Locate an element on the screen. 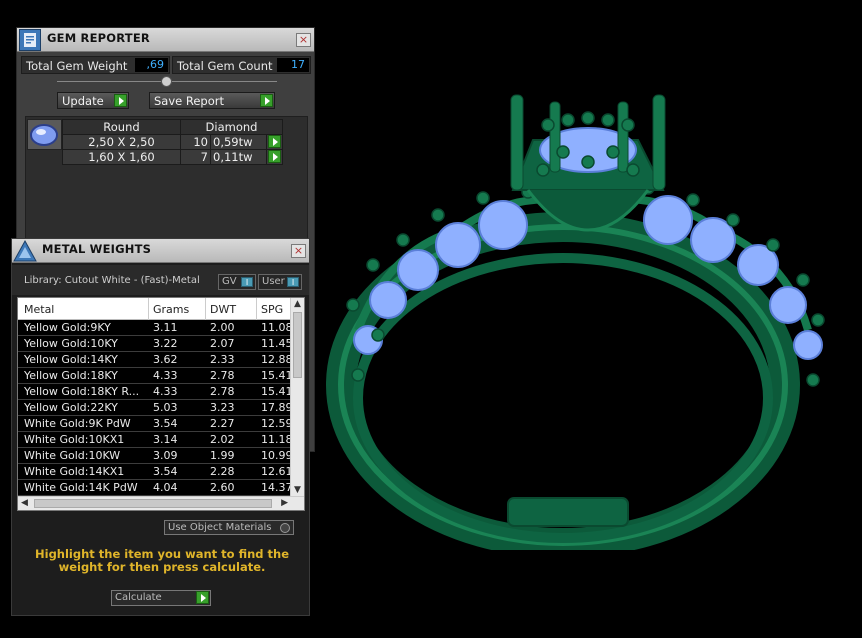 This screenshot has height=638, width=862. metal-weights-title: METAL WEIGHTS is located at coordinates (97, 249).